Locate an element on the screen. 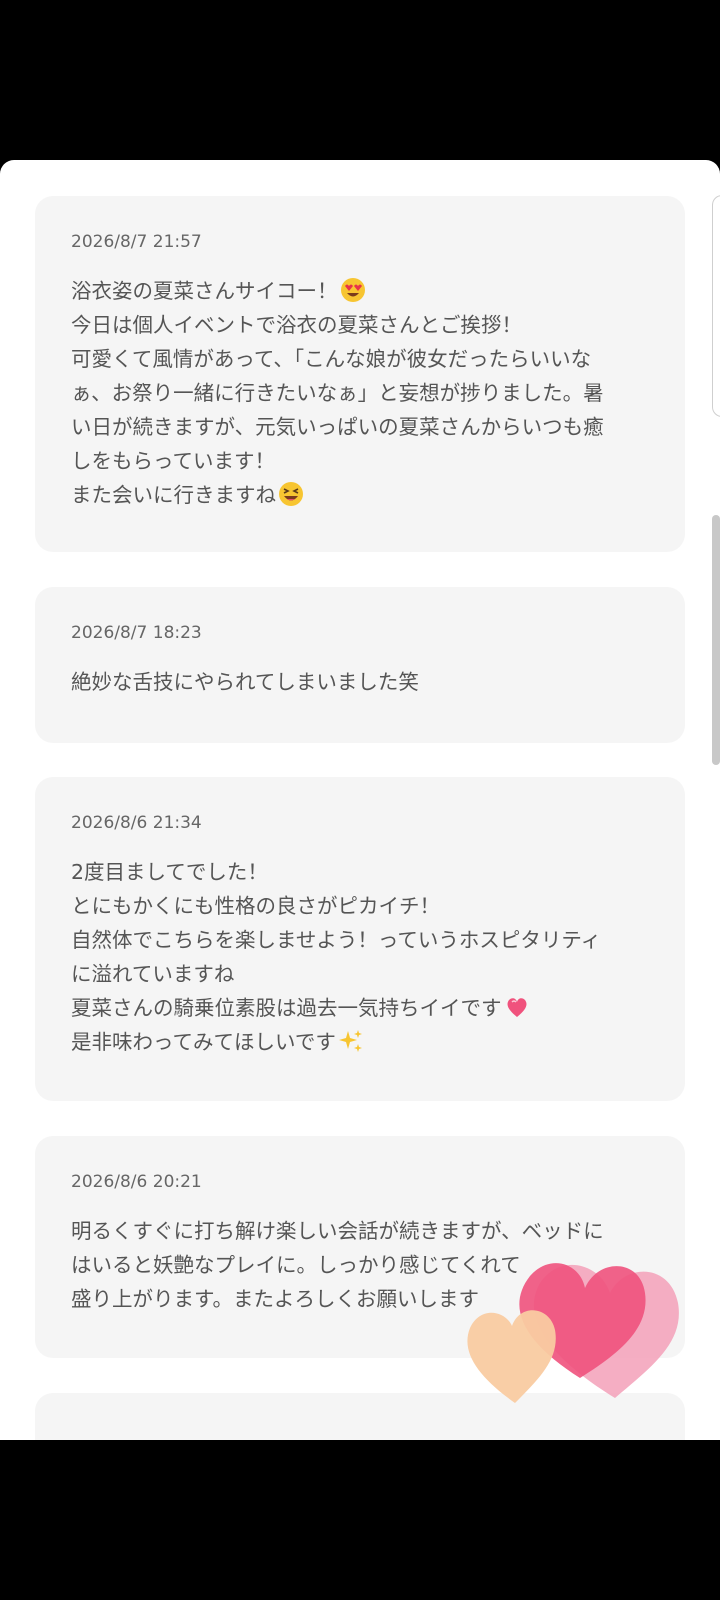 The width and height of the screenshot is (720, 1600). review-line: 盛り上がります。またよろしくお願いします is located at coordinates (275, 1299).